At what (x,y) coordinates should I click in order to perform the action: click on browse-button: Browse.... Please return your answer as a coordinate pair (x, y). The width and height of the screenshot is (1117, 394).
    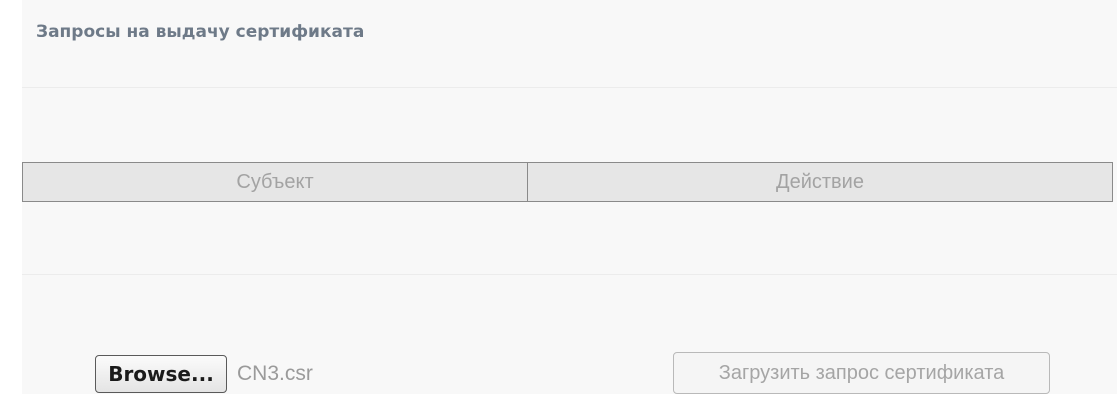
    Looking at the image, I should click on (161, 374).